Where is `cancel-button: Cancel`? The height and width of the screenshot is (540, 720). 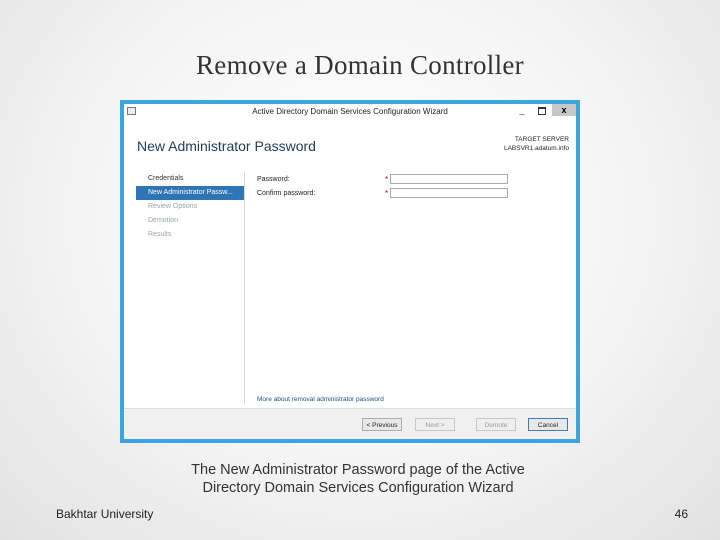 cancel-button: Cancel is located at coordinates (548, 424).